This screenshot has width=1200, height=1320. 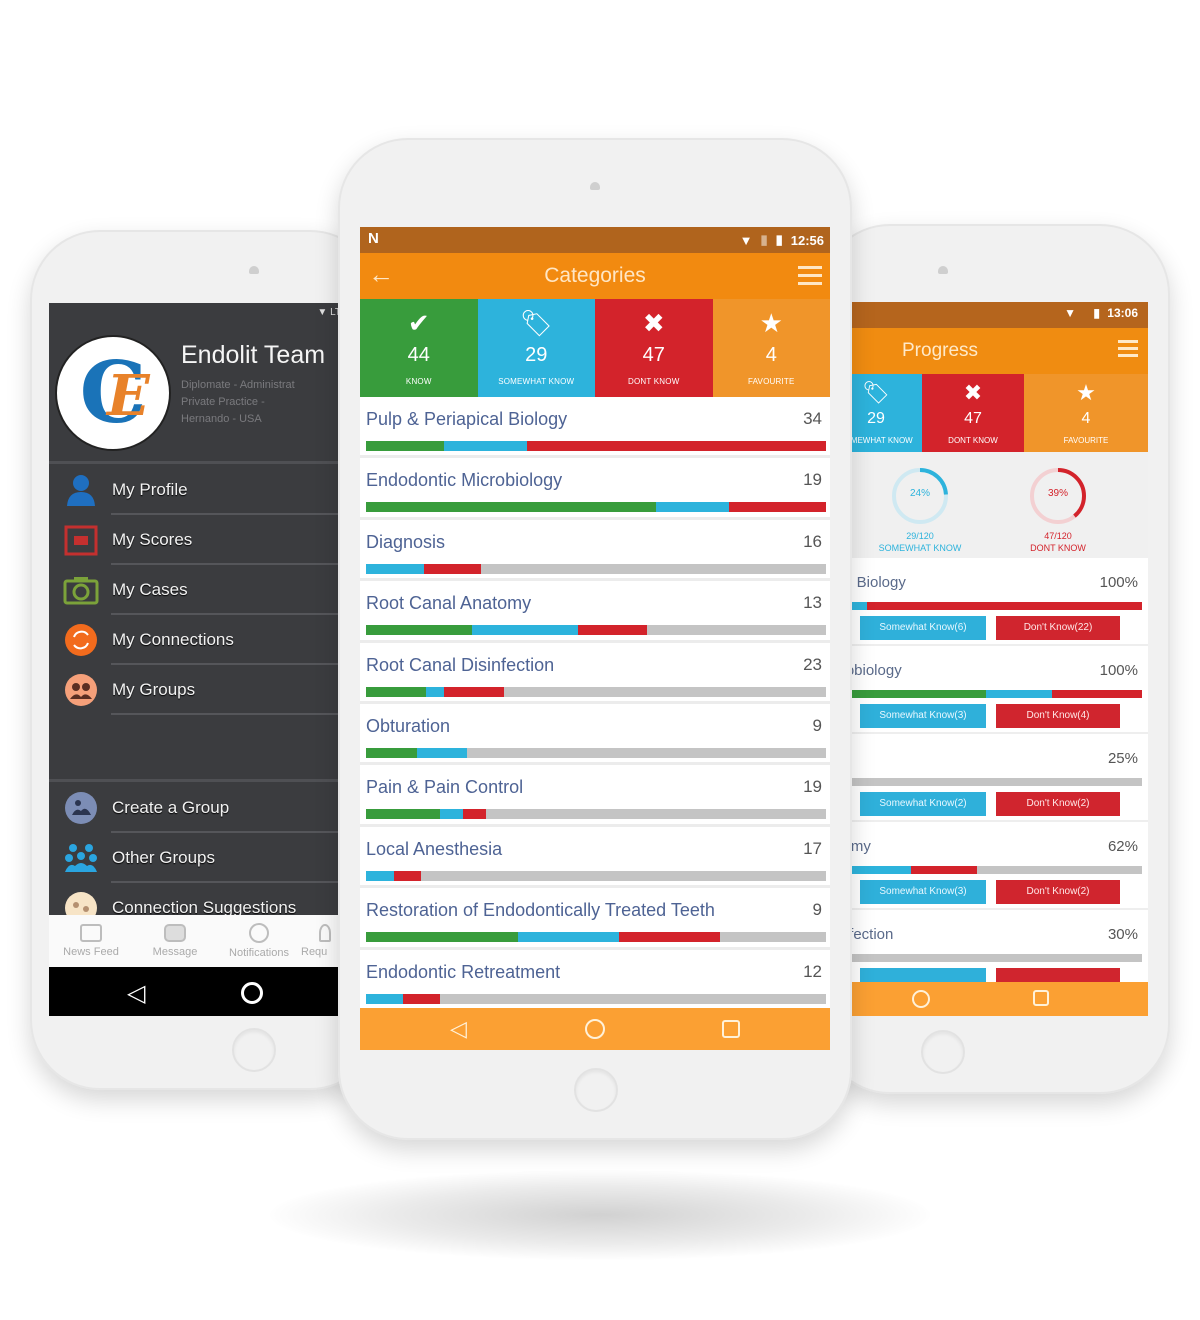 I want to click on progress-percent: 62%, so click(x=1122, y=846).